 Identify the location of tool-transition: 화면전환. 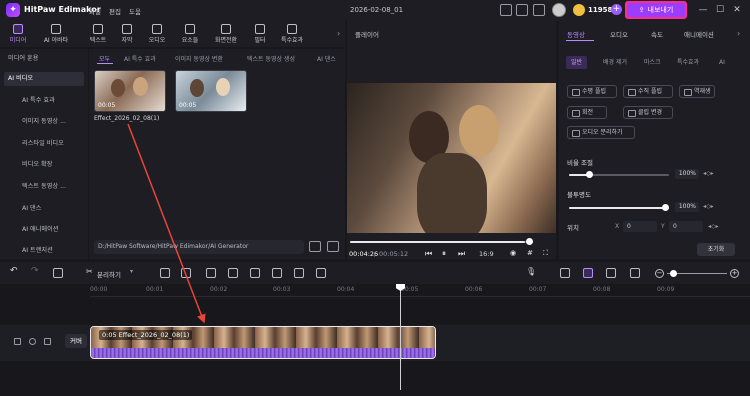
(226, 34).